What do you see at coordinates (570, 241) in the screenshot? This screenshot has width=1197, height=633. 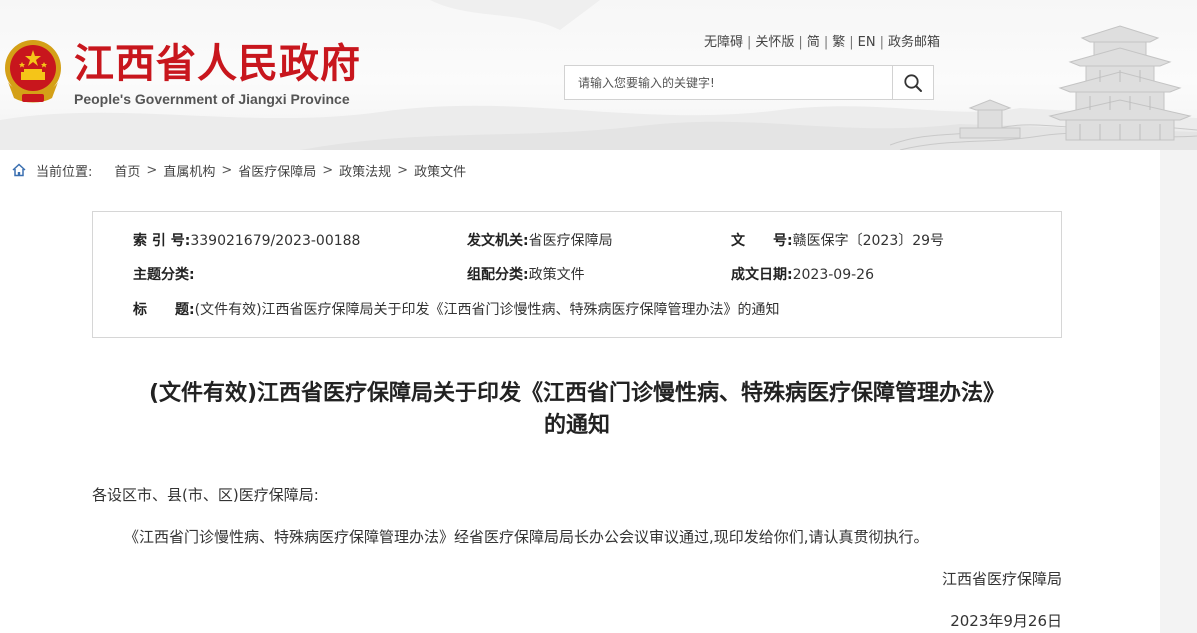 I see `issuer-value: 省医疗保障局` at bounding box center [570, 241].